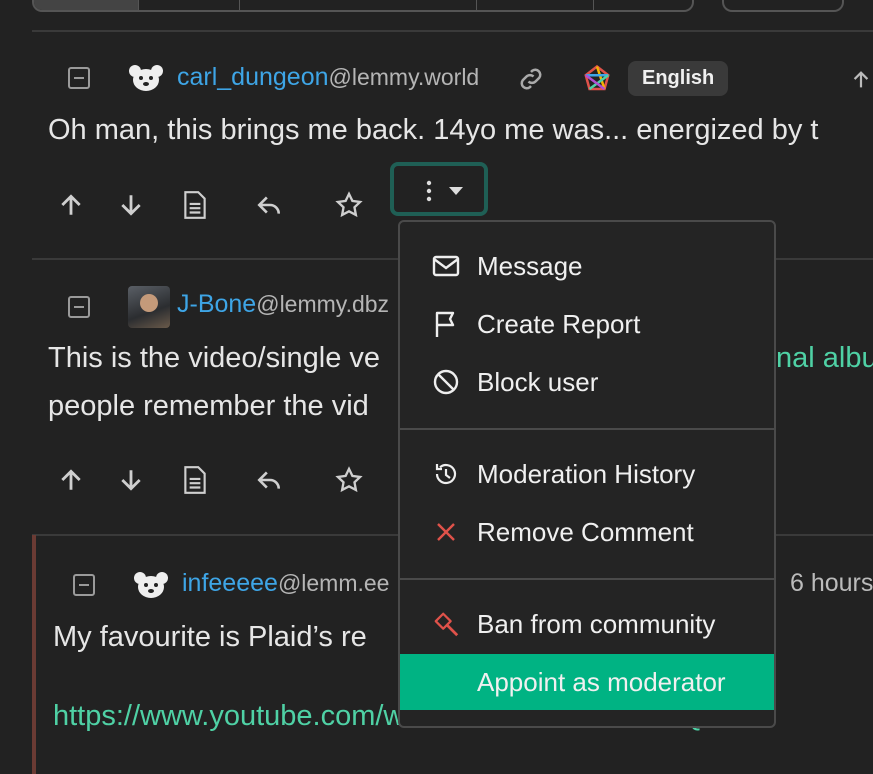 This screenshot has height=774, width=873. I want to click on envelope-icon, so click(446, 266).